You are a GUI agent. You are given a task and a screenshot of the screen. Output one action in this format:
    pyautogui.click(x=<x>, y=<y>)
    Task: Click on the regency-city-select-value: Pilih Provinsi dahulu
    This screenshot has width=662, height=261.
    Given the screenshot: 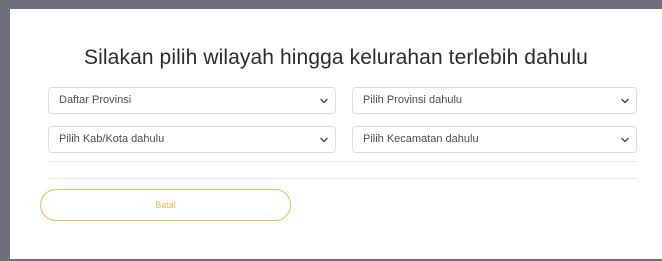 What is the action you would take?
    pyautogui.click(x=413, y=100)
    